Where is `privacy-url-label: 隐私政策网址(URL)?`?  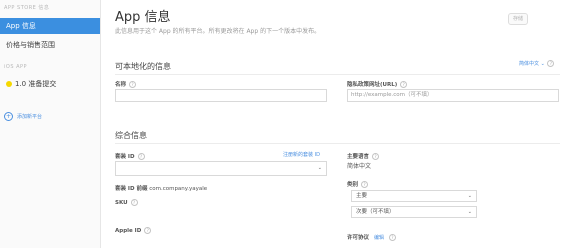 privacy-url-label: 隐私政策网址(URL)? is located at coordinates (377, 84).